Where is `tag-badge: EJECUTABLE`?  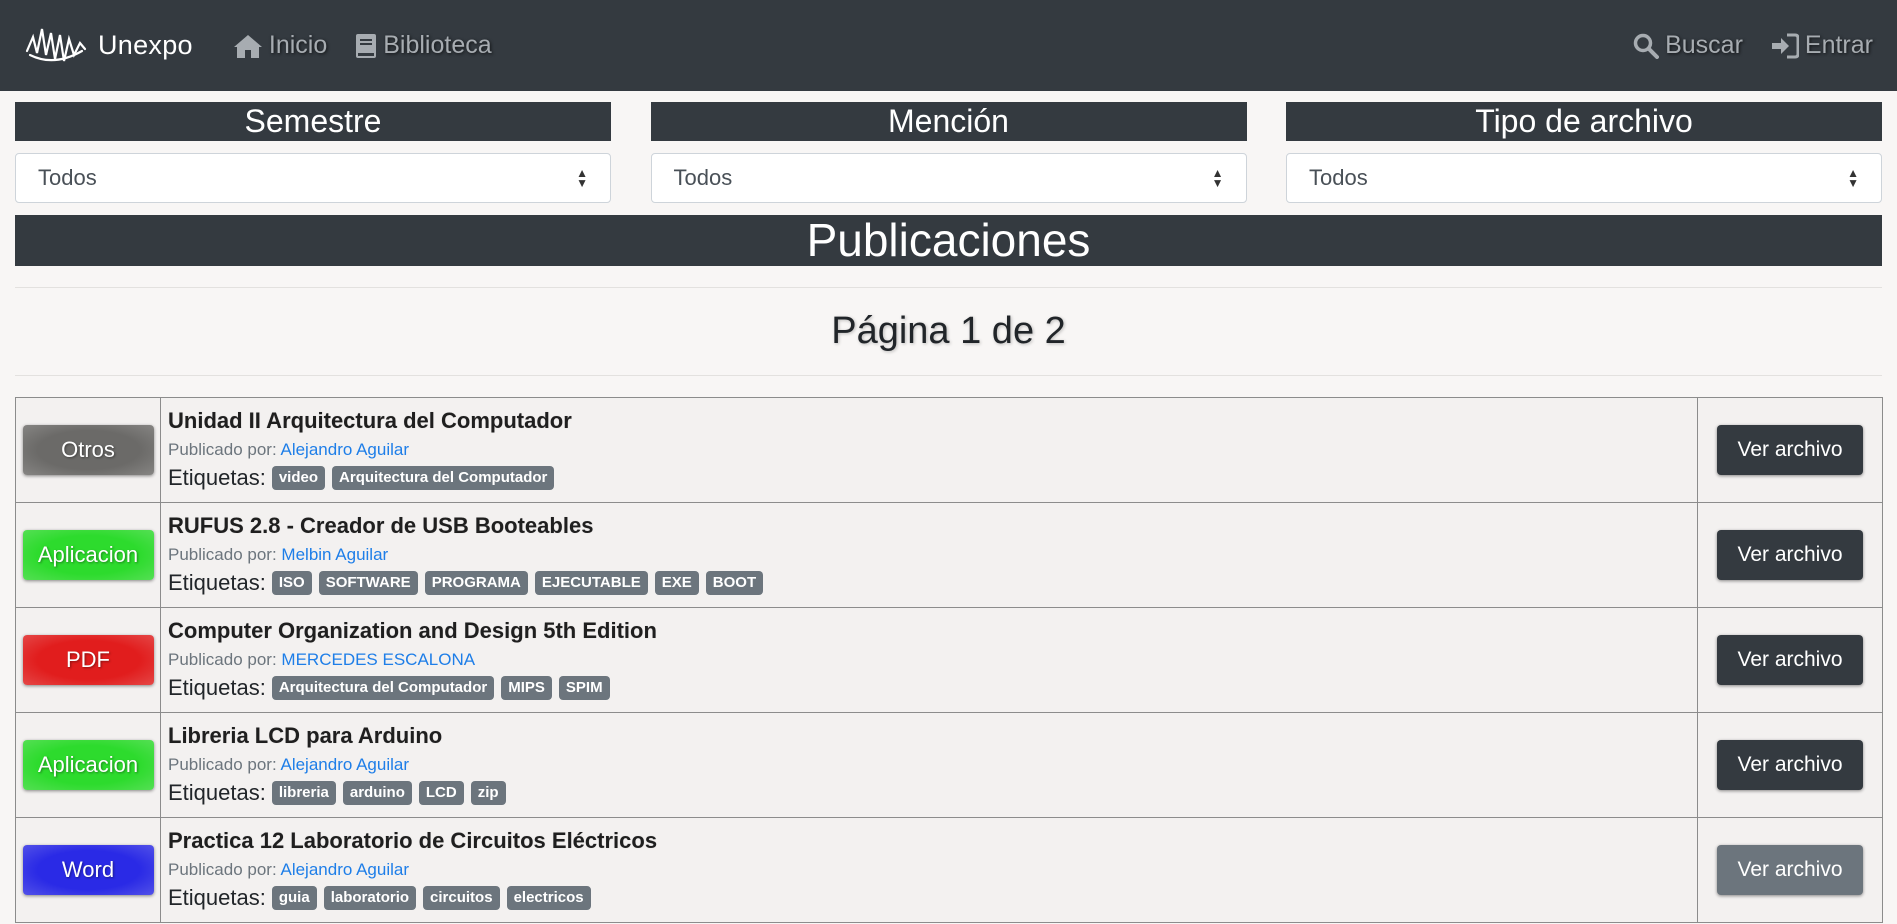
tag-badge: EJECUTABLE is located at coordinates (591, 583).